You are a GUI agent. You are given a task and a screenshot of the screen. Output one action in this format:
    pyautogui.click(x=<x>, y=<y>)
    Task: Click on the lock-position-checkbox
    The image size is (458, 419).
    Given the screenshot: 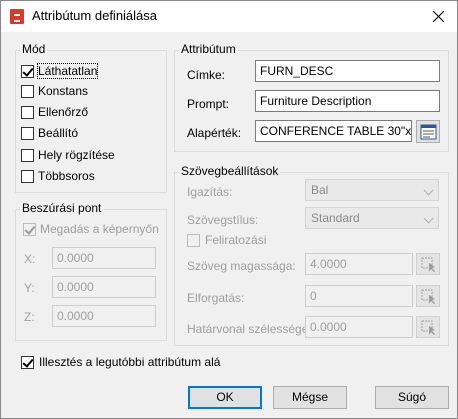 What is the action you would take?
    pyautogui.click(x=27, y=155)
    